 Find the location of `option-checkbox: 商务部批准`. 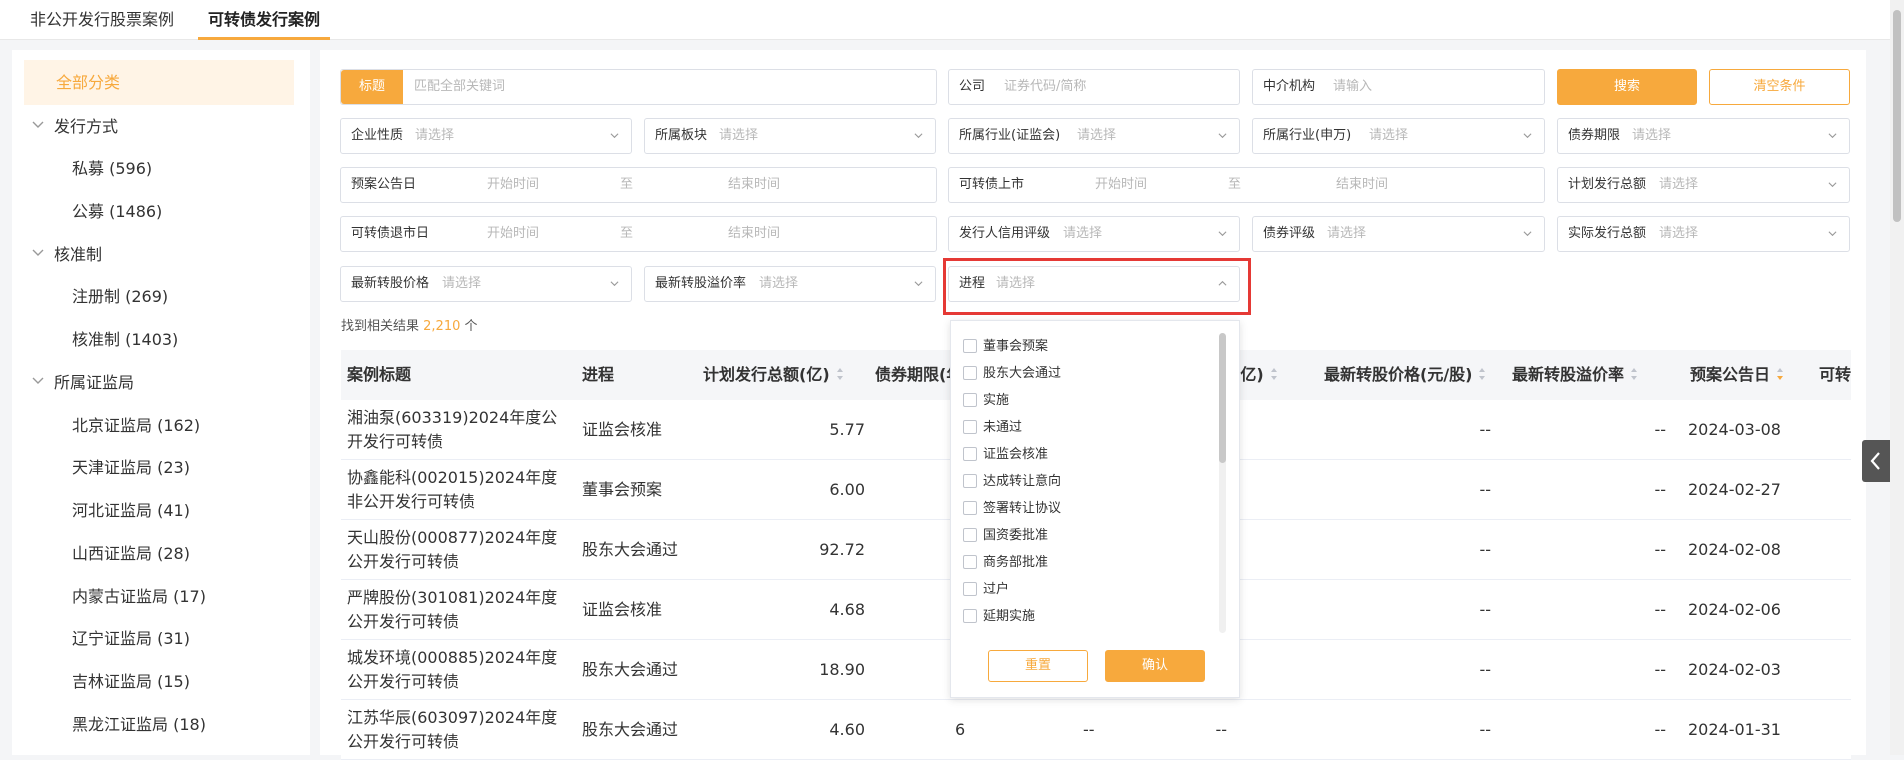

option-checkbox: 商务部批准 is located at coordinates (1005, 563).